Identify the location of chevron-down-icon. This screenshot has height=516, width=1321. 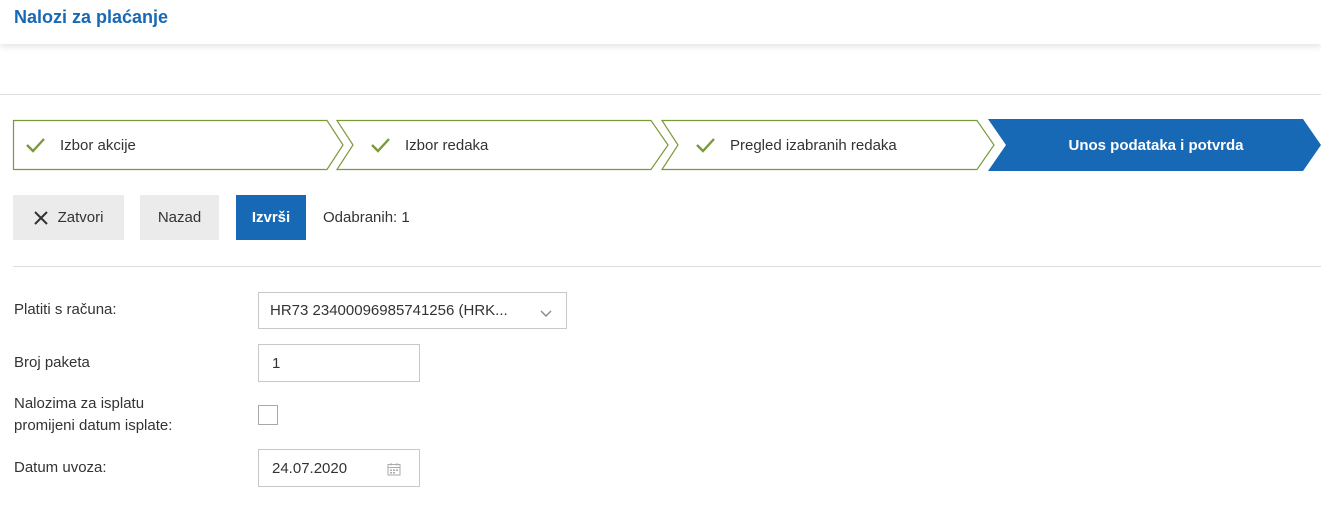
(546, 311).